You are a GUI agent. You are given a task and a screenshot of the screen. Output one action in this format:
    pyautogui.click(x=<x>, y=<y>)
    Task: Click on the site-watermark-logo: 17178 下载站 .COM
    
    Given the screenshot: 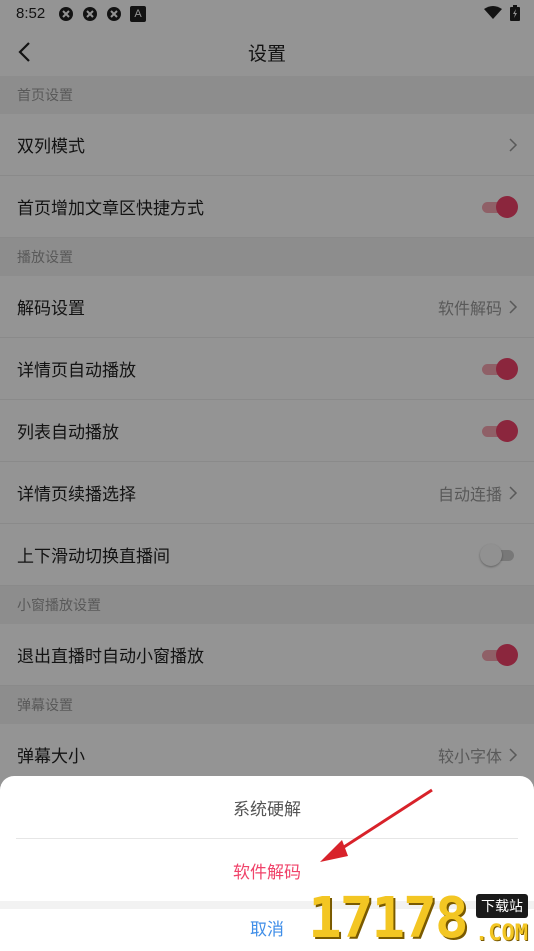 What is the action you would take?
    pyautogui.click(x=421, y=919)
    